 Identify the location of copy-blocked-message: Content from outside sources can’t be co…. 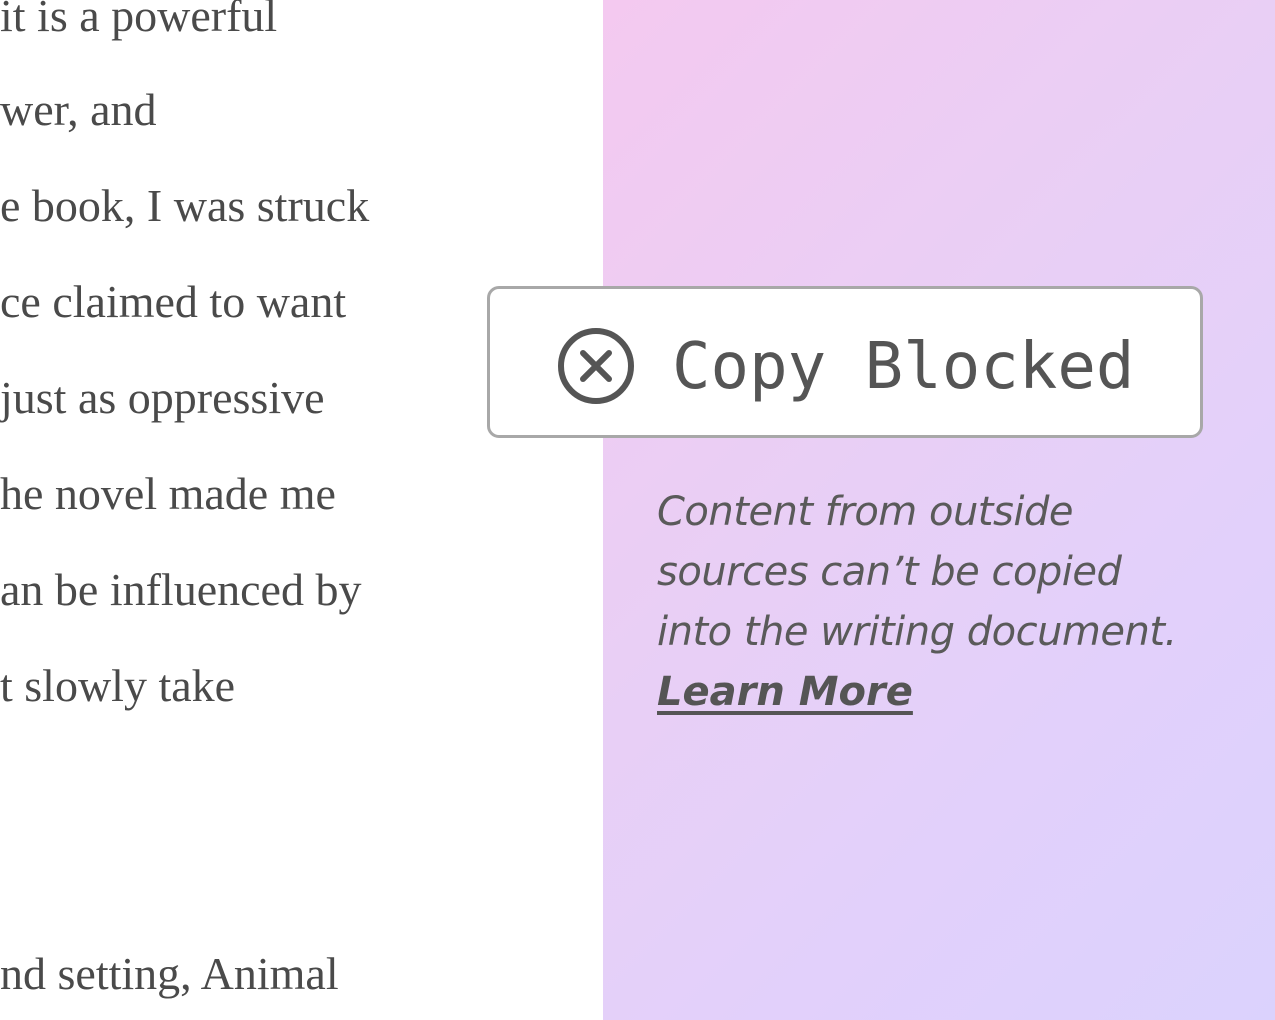
(917, 572).